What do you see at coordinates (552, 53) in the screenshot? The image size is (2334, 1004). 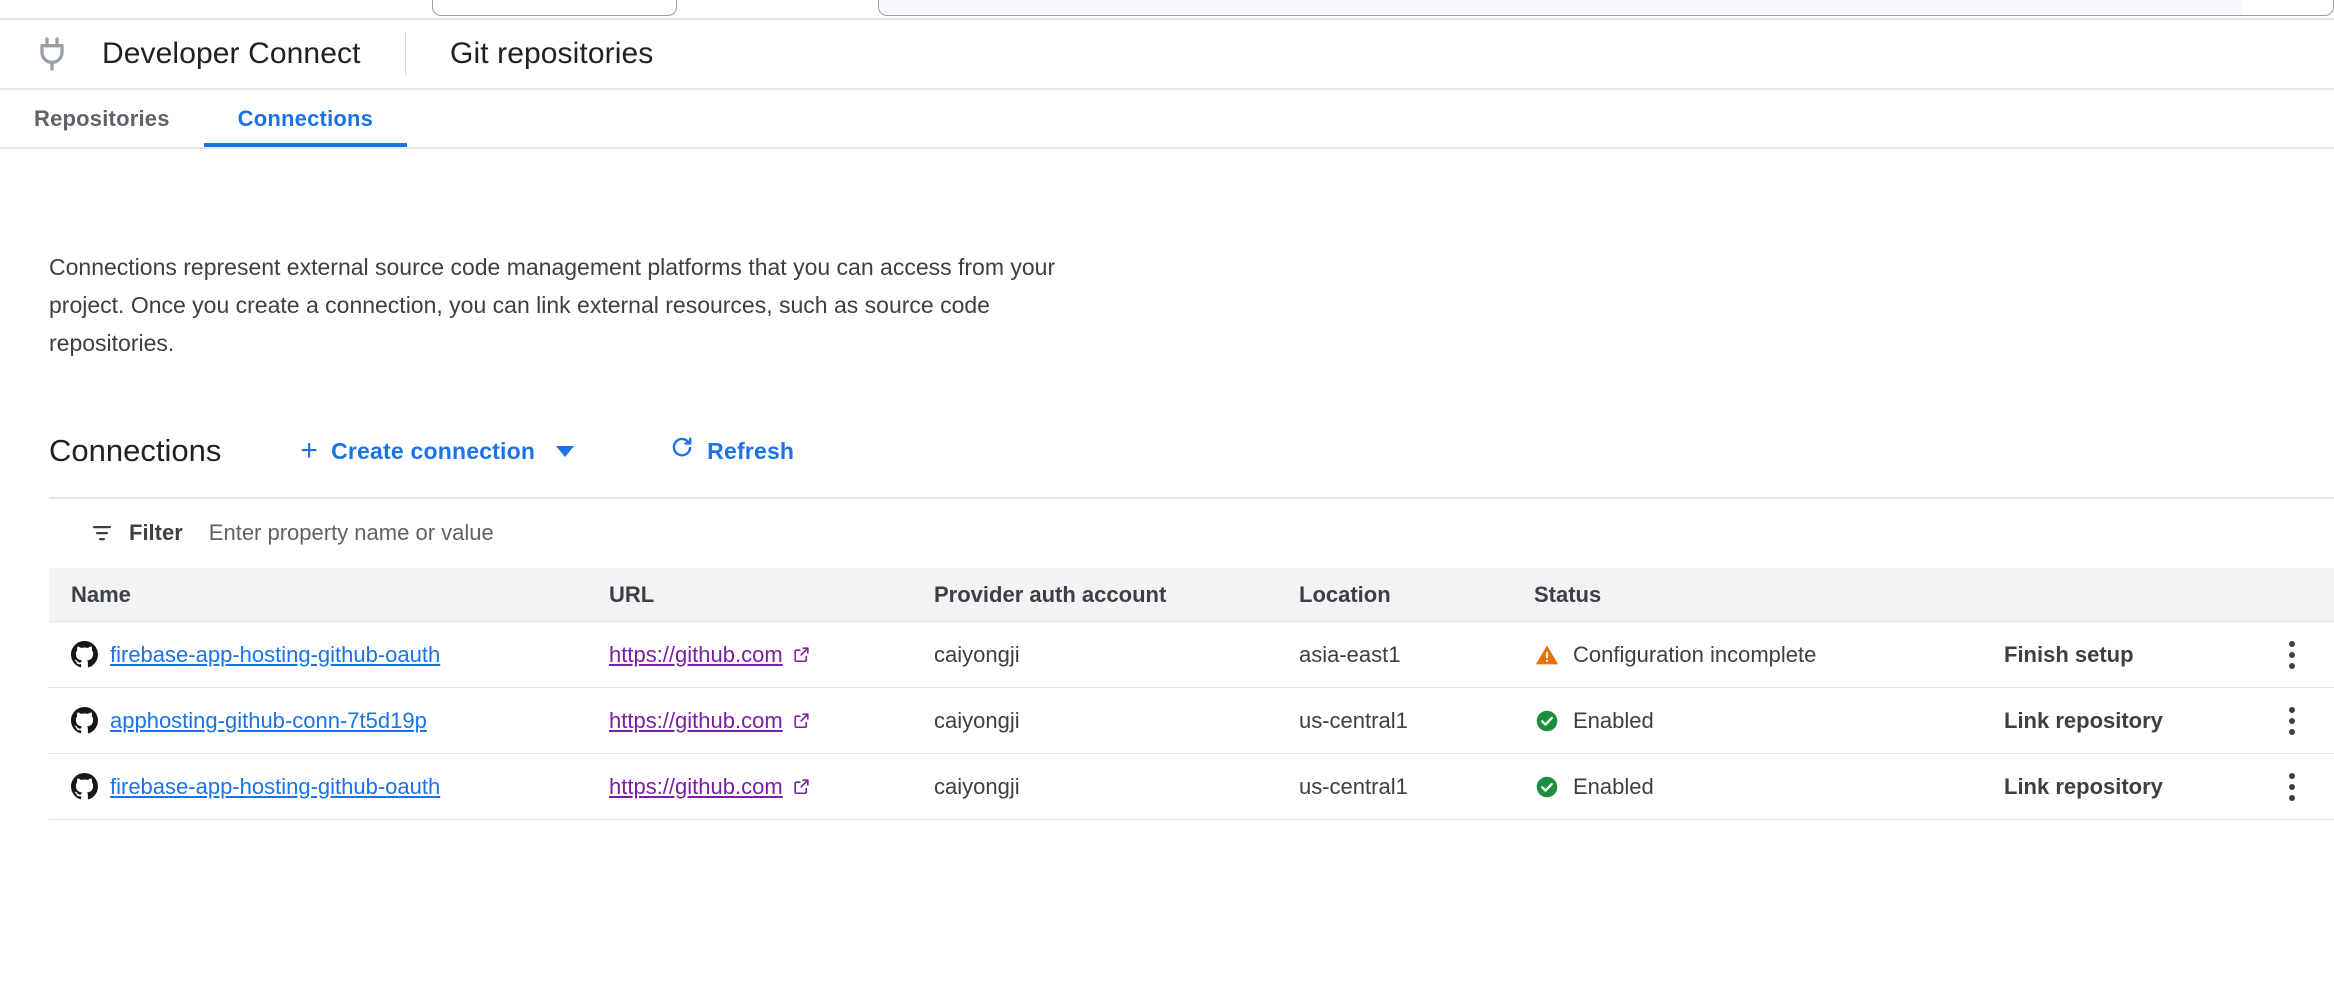 I see `page-title: Git repositories` at bounding box center [552, 53].